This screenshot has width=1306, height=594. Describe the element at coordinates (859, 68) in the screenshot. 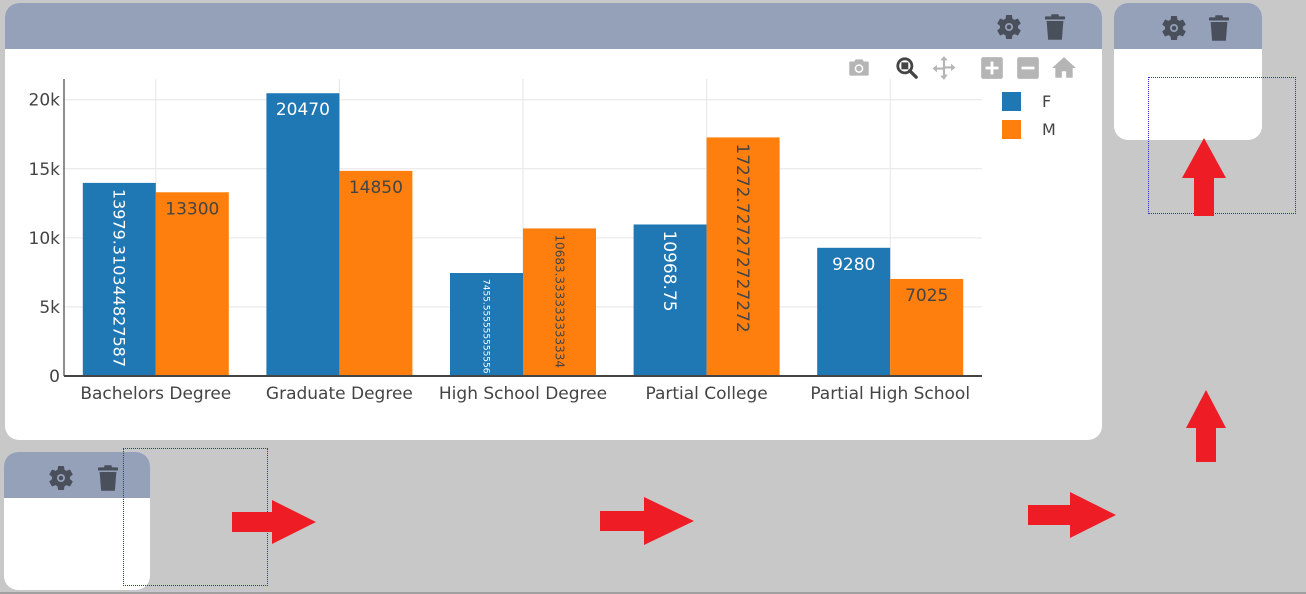

I see `camera-icon` at that location.